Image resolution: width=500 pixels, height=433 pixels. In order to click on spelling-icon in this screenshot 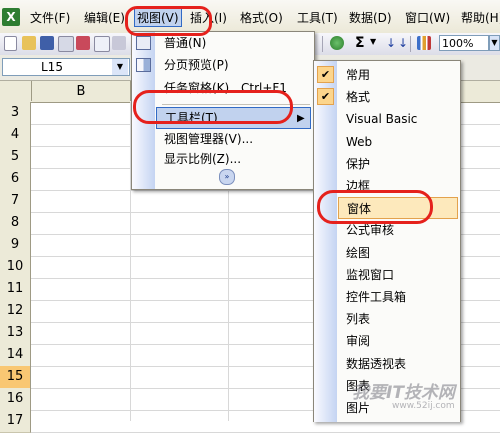, I will do `click(119, 43)`.